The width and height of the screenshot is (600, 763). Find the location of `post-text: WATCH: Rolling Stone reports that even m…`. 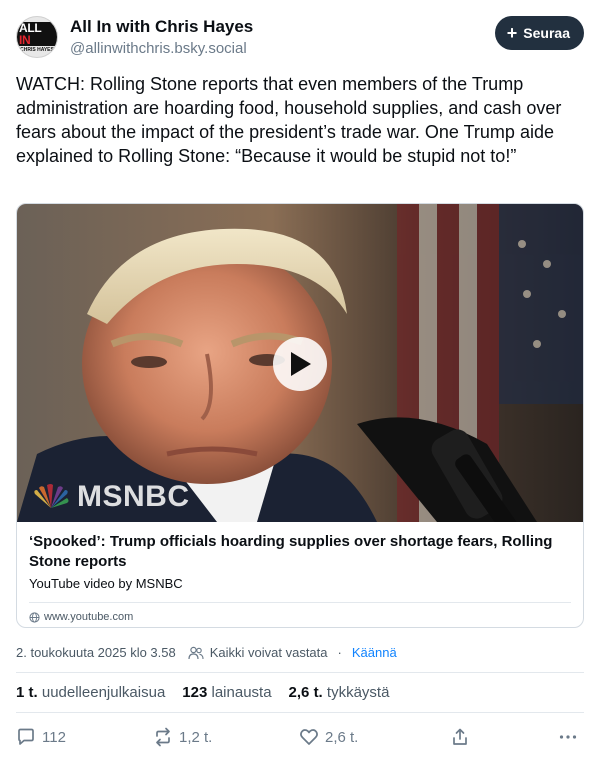

post-text: WATCH: Rolling Stone reports that even m… is located at coordinates (289, 120).